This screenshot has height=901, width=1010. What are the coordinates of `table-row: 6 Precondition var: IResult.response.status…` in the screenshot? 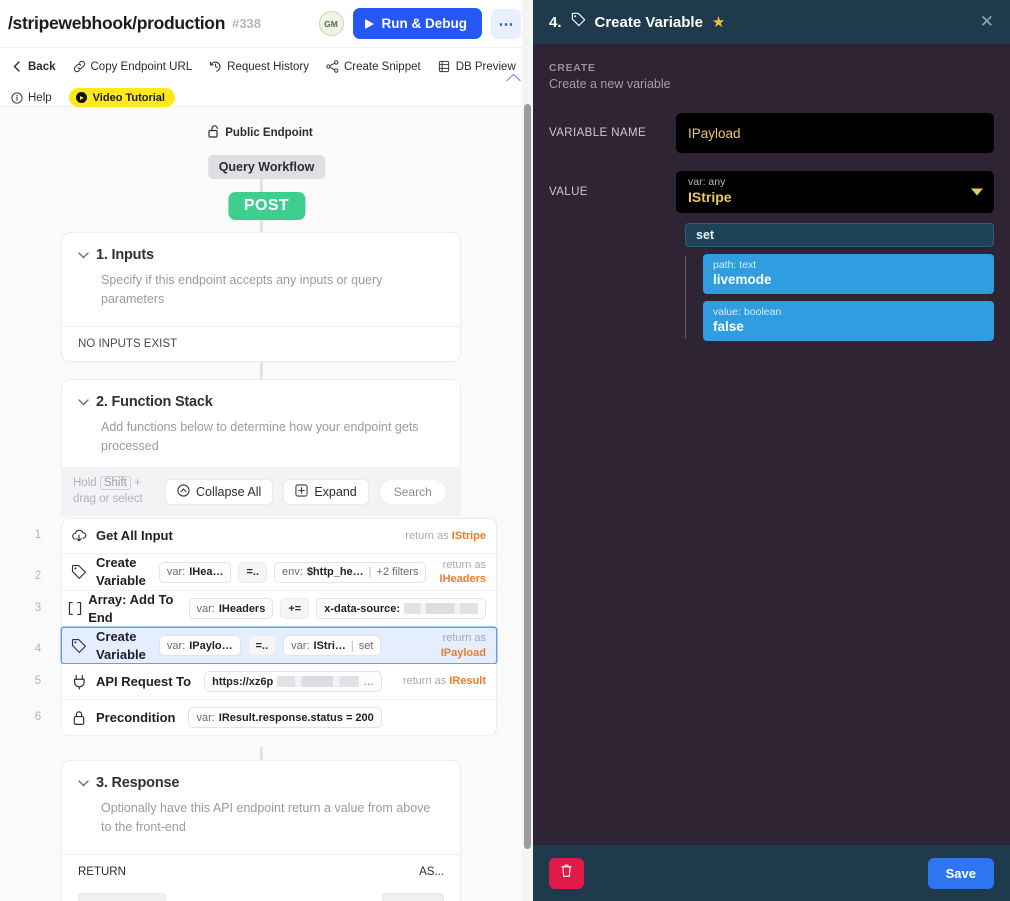 It's located at (258, 718).